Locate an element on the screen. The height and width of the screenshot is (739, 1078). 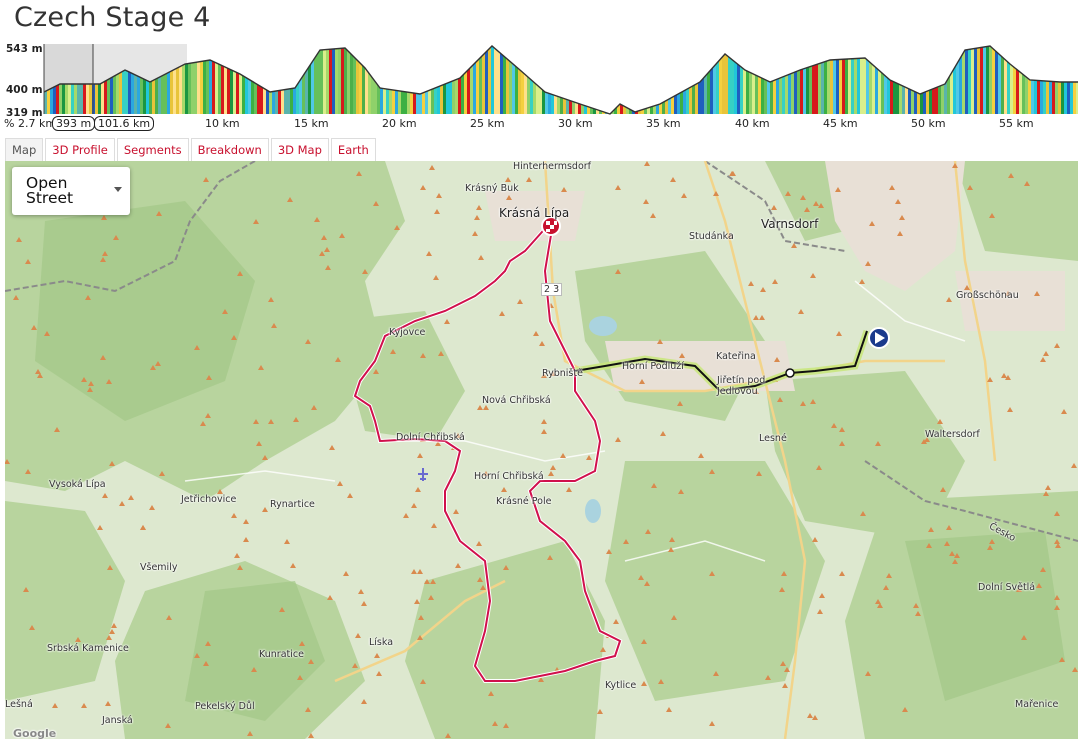
tab-3d-profile: 3D Profile is located at coordinates (80, 149).